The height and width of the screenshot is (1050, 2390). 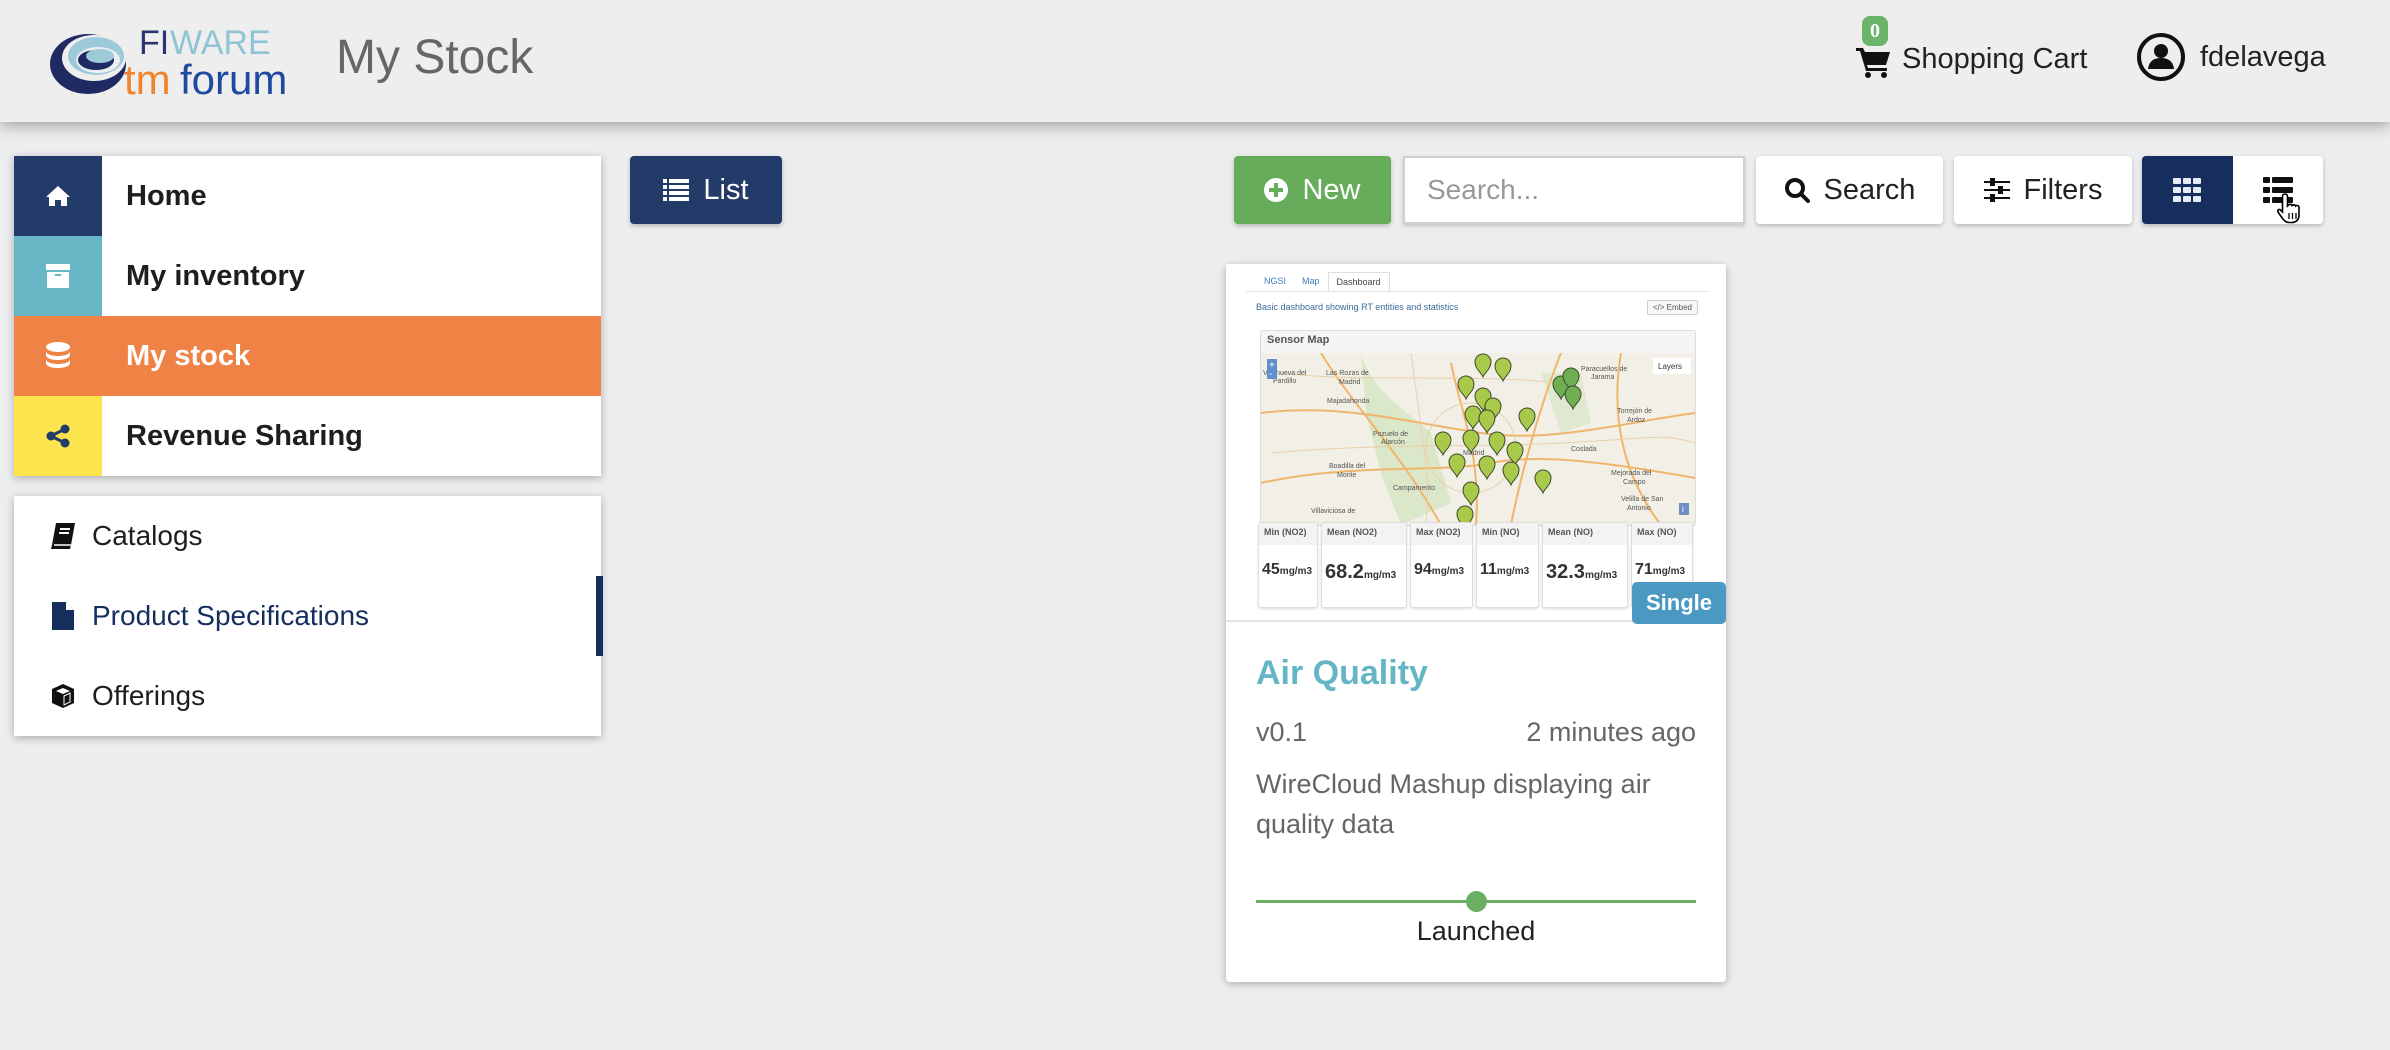 What do you see at coordinates (1298, 340) in the screenshot?
I see `sensor-map-title: Sensor Map` at bounding box center [1298, 340].